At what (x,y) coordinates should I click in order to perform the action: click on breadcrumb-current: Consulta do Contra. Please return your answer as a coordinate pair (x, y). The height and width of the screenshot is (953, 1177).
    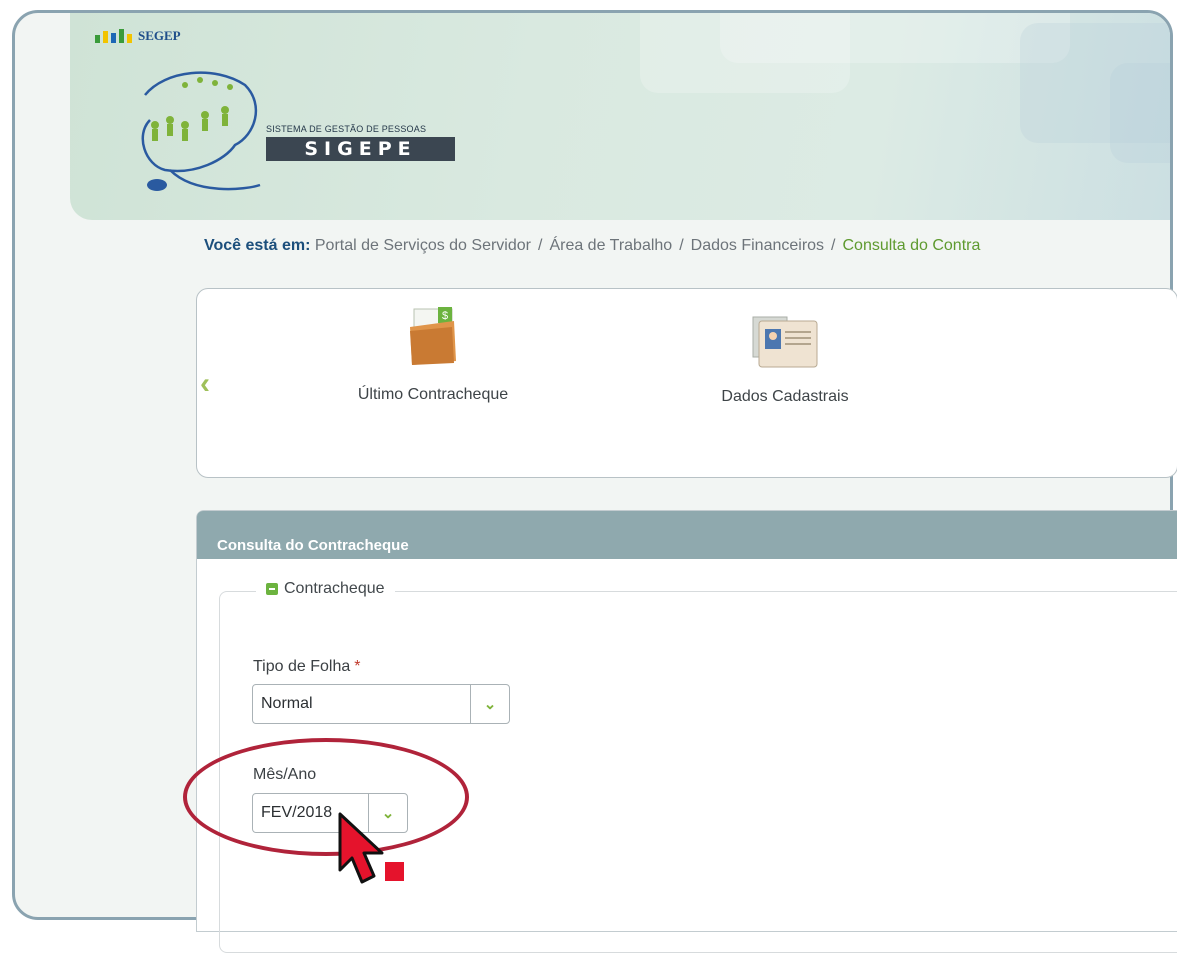
    Looking at the image, I should click on (911, 245).